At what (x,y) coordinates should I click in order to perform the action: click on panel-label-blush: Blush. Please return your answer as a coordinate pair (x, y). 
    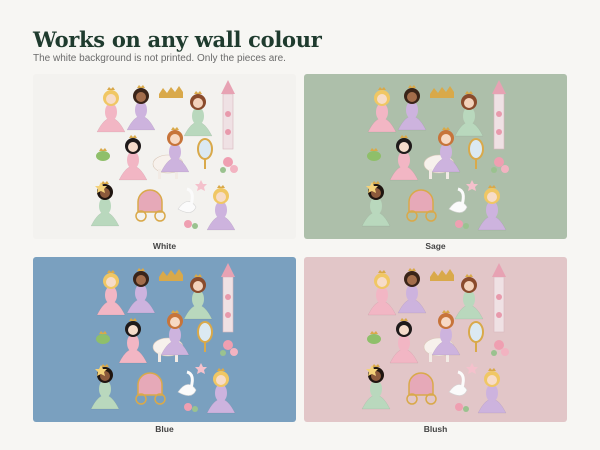
    Looking at the image, I should click on (435, 429).